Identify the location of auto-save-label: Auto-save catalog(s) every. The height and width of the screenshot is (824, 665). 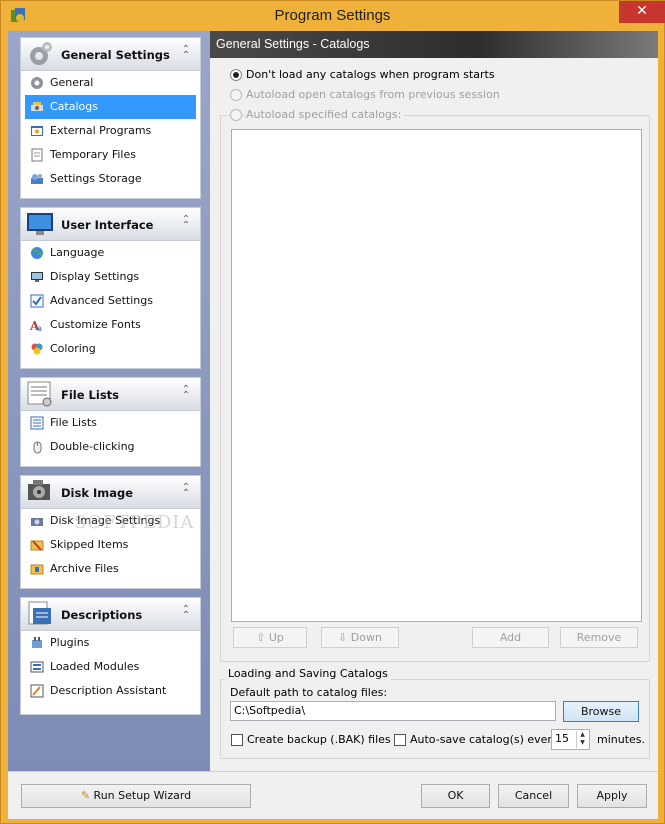
(484, 739).